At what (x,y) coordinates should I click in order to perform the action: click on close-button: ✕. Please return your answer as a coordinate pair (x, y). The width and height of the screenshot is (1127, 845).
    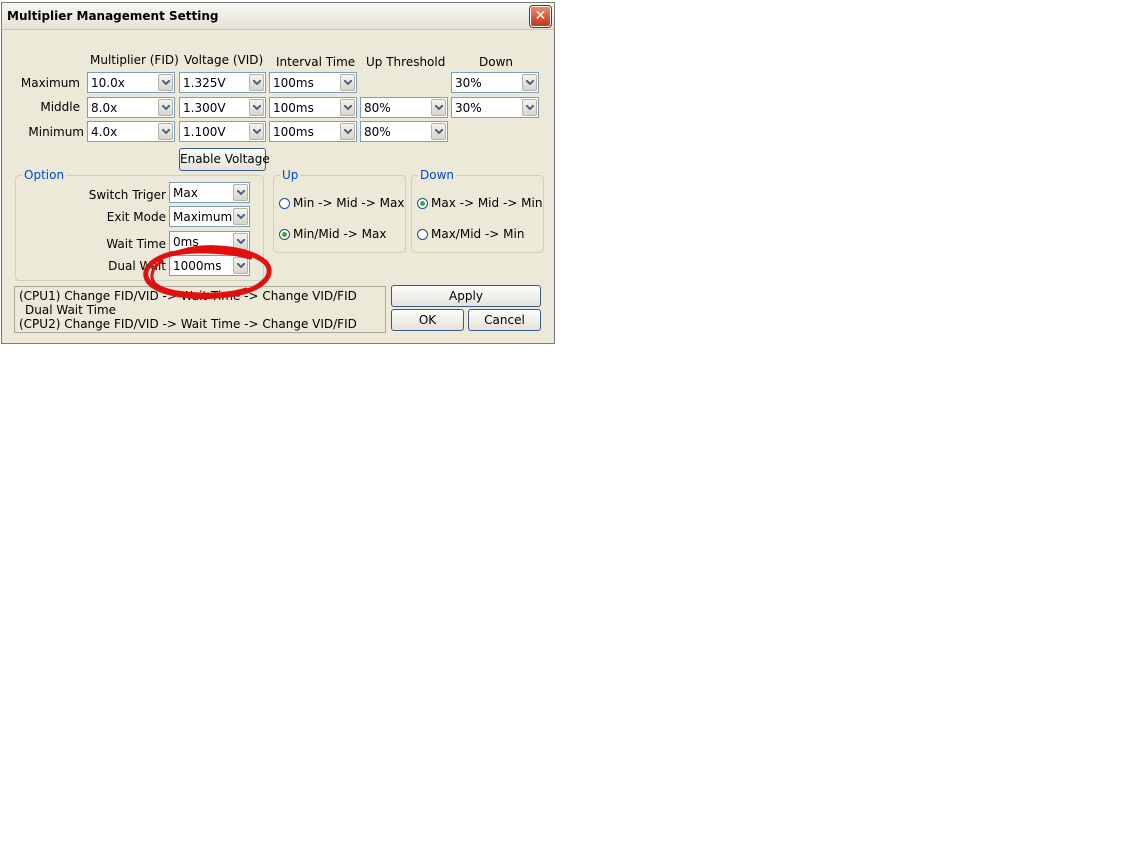
    Looking at the image, I should click on (540, 16).